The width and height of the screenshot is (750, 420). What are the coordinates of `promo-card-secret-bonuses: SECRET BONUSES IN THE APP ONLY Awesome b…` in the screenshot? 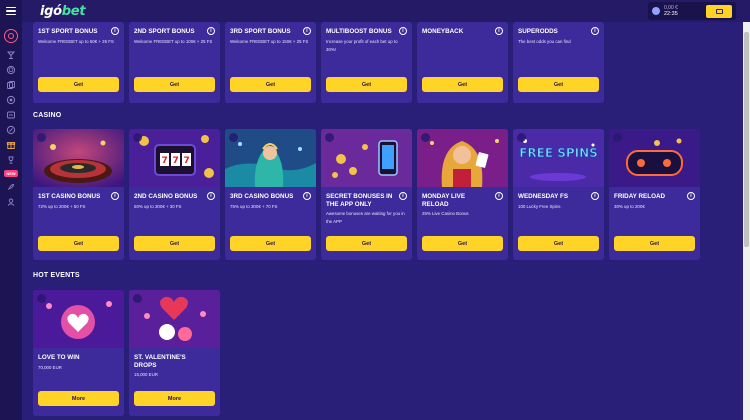 It's located at (366, 194).